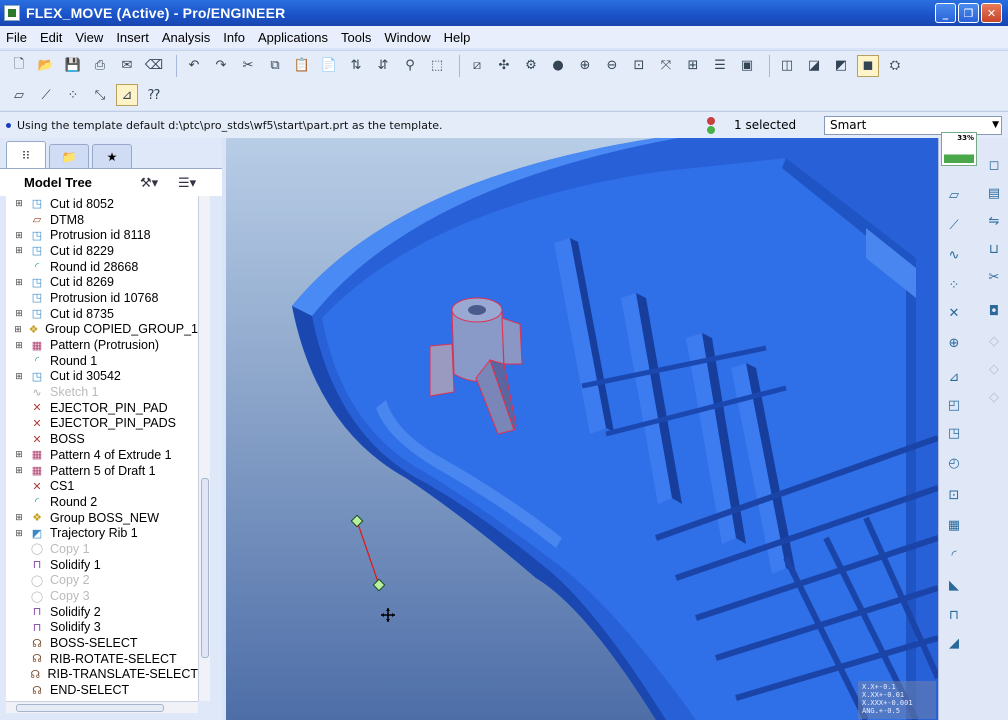  What do you see at coordinates (112, 156) in the screenshot?
I see `tab-favorites: ★` at bounding box center [112, 156].